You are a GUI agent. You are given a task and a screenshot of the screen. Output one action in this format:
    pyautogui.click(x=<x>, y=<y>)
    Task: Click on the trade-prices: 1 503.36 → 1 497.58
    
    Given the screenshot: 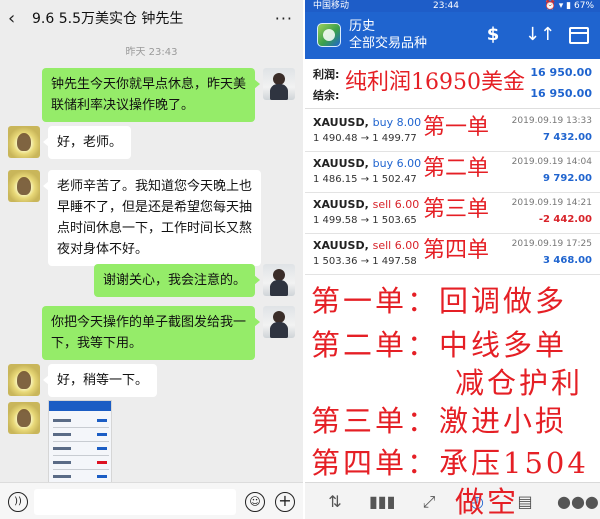 What is the action you would take?
    pyautogui.click(x=365, y=261)
    